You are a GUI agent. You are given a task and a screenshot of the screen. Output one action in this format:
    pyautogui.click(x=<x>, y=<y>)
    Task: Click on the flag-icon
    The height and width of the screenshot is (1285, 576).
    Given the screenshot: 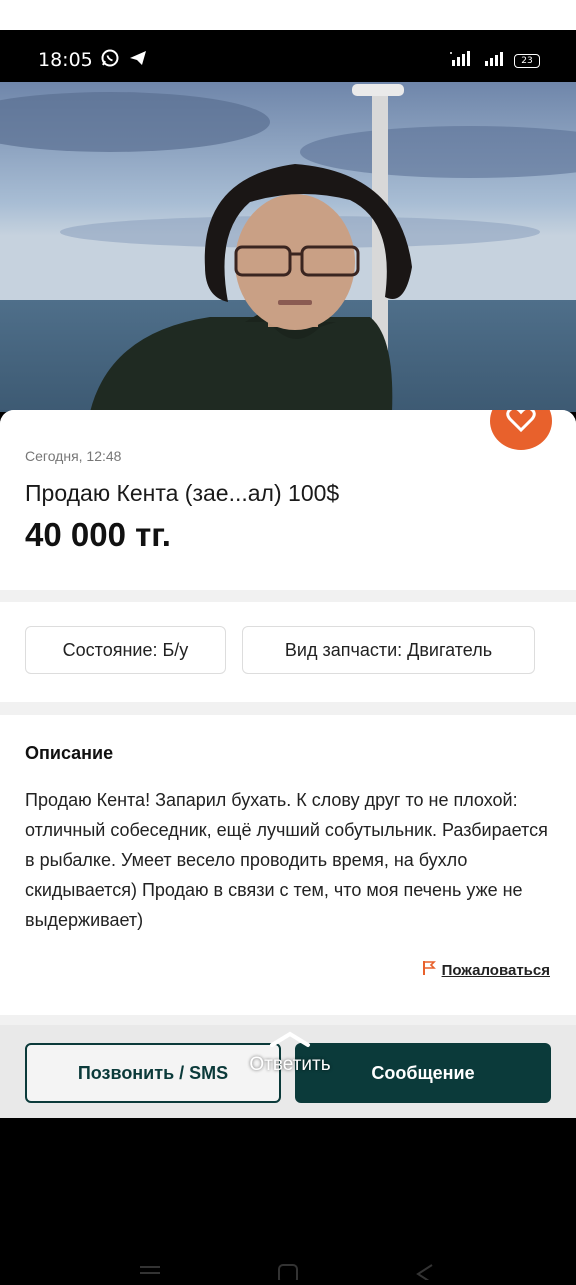 What is the action you would take?
    pyautogui.click(x=429, y=970)
    